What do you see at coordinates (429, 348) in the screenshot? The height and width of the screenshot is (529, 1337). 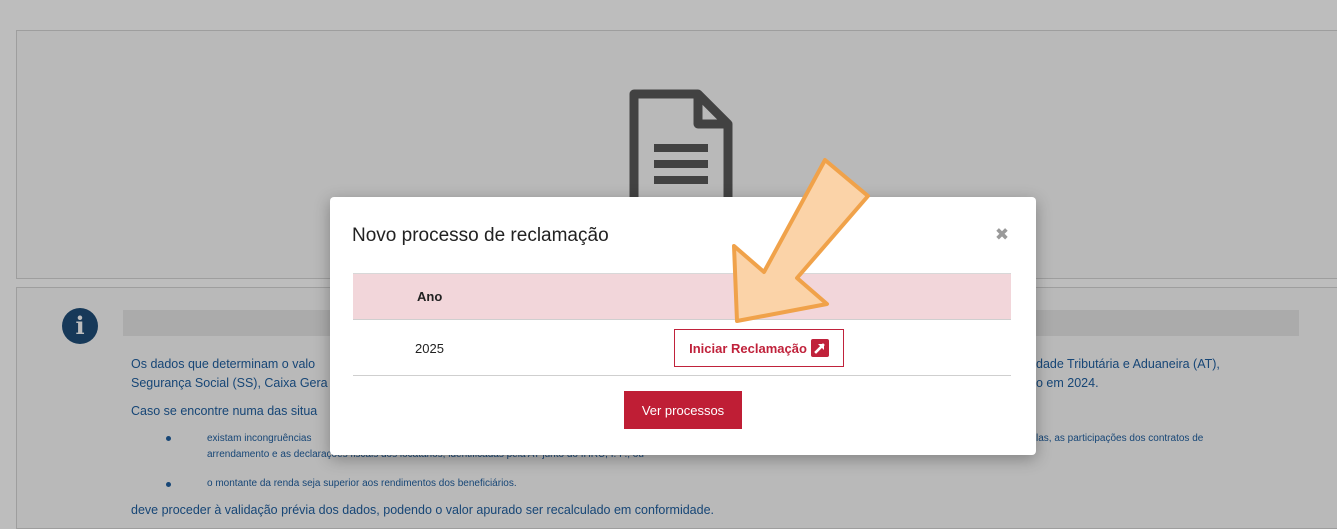 I see `year-cell: 2025` at bounding box center [429, 348].